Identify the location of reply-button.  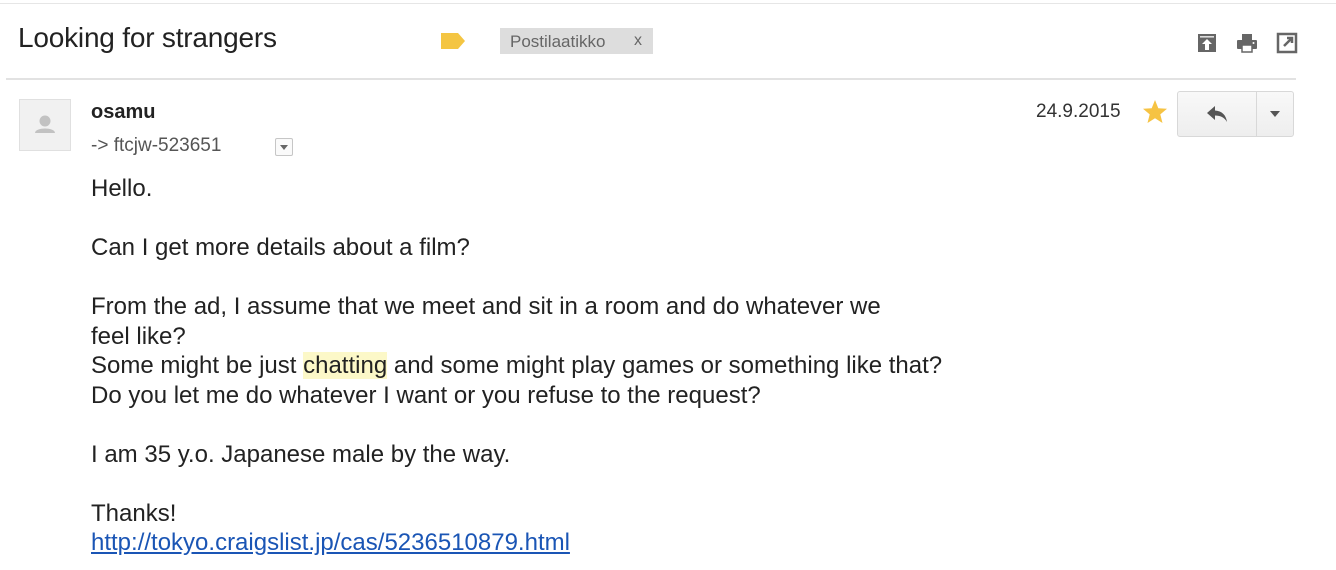
(1217, 114).